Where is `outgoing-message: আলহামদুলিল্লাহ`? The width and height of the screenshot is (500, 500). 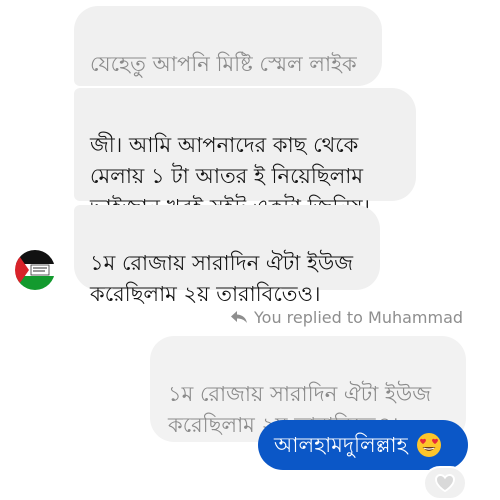
outgoing-message: আলহামদুলিল্লাহ is located at coordinates (363, 445).